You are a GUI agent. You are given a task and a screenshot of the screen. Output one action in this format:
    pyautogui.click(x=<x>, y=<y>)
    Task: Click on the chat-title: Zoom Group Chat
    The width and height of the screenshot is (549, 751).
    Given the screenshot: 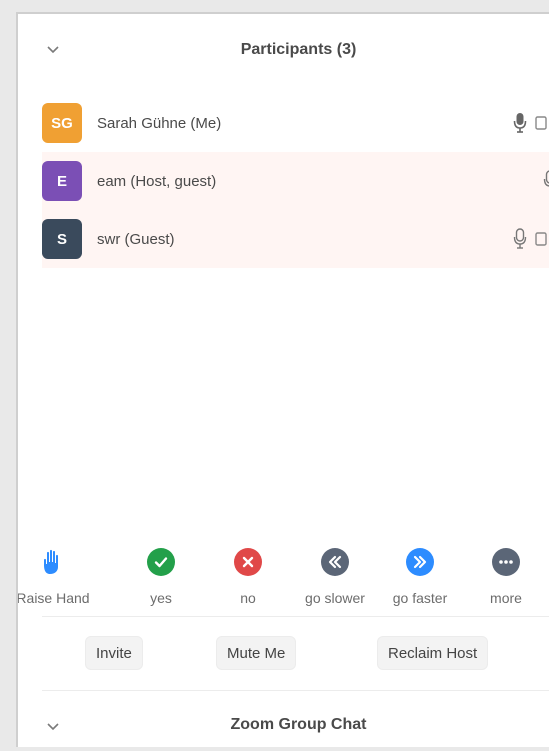 What is the action you would take?
    pyautogui.click(x=298, y=724)
    